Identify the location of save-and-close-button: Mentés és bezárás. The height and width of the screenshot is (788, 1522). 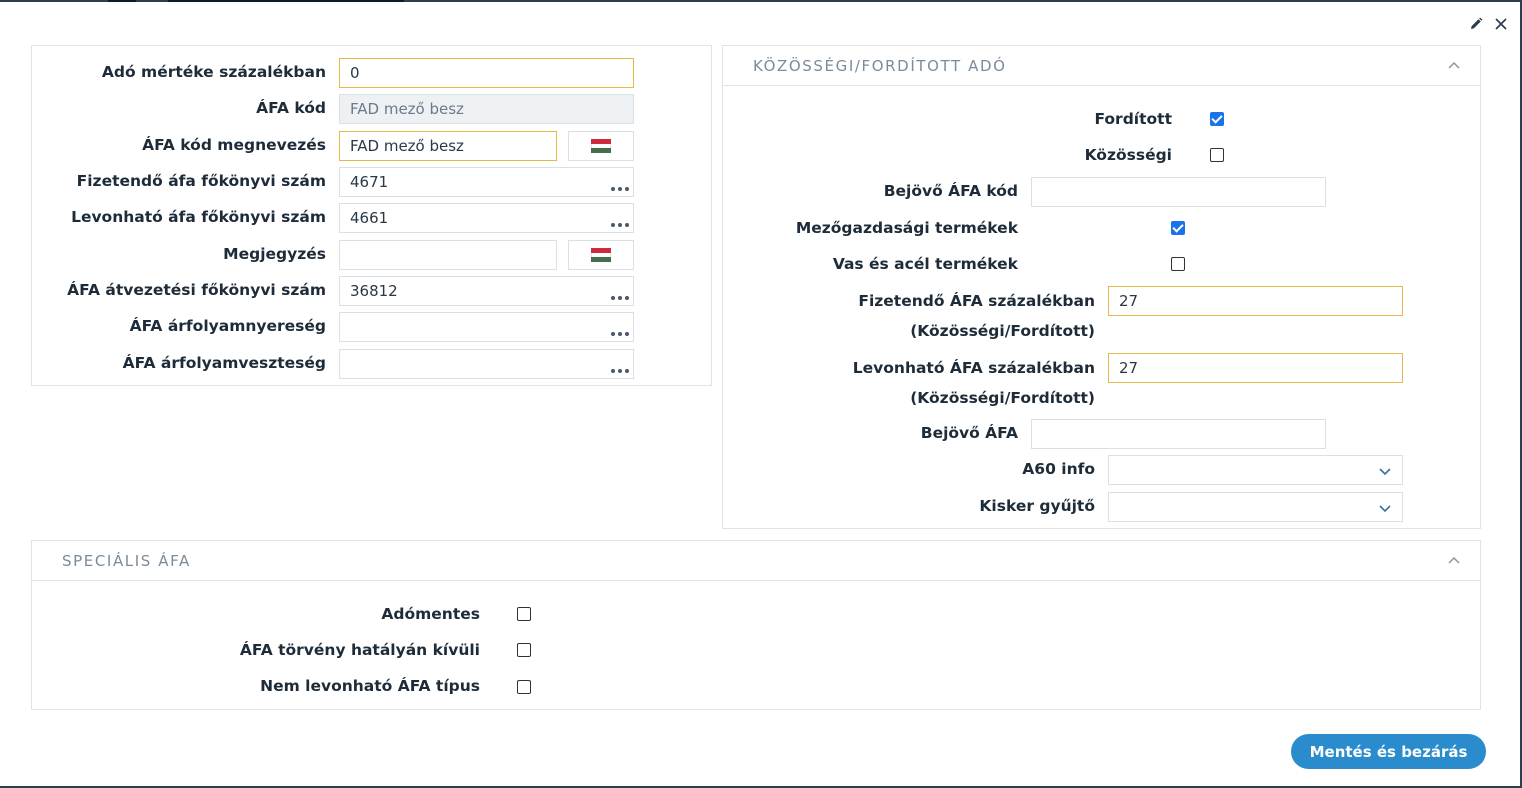
(1388, 751).